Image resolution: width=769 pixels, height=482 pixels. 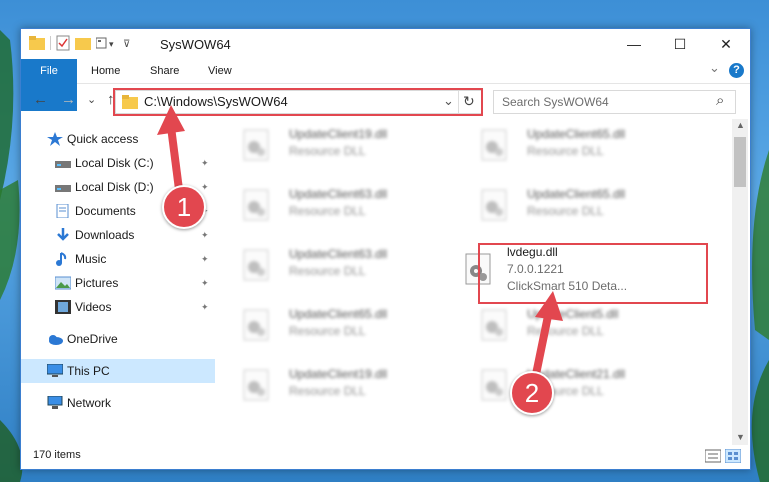 I want to click on scrollbar-thumb, so click(x=740, y=162).